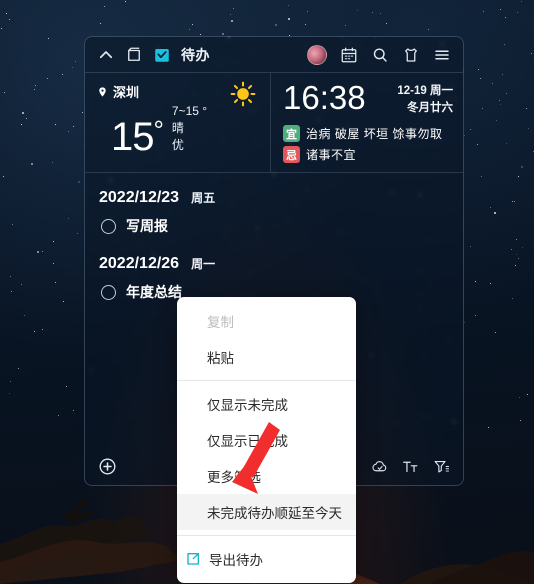  I want to click on menu-item-more-filters: 更多筛选, so click(266, 476).